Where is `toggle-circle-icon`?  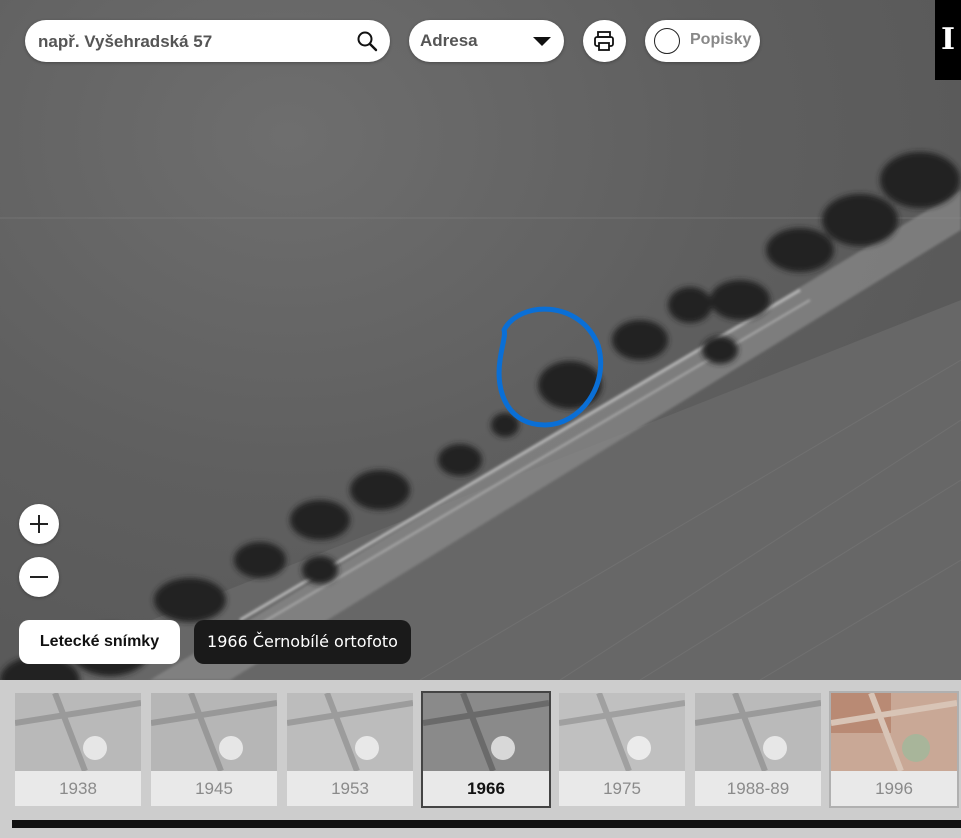 toggle-circle-icon is located at coordinates (667, 41).